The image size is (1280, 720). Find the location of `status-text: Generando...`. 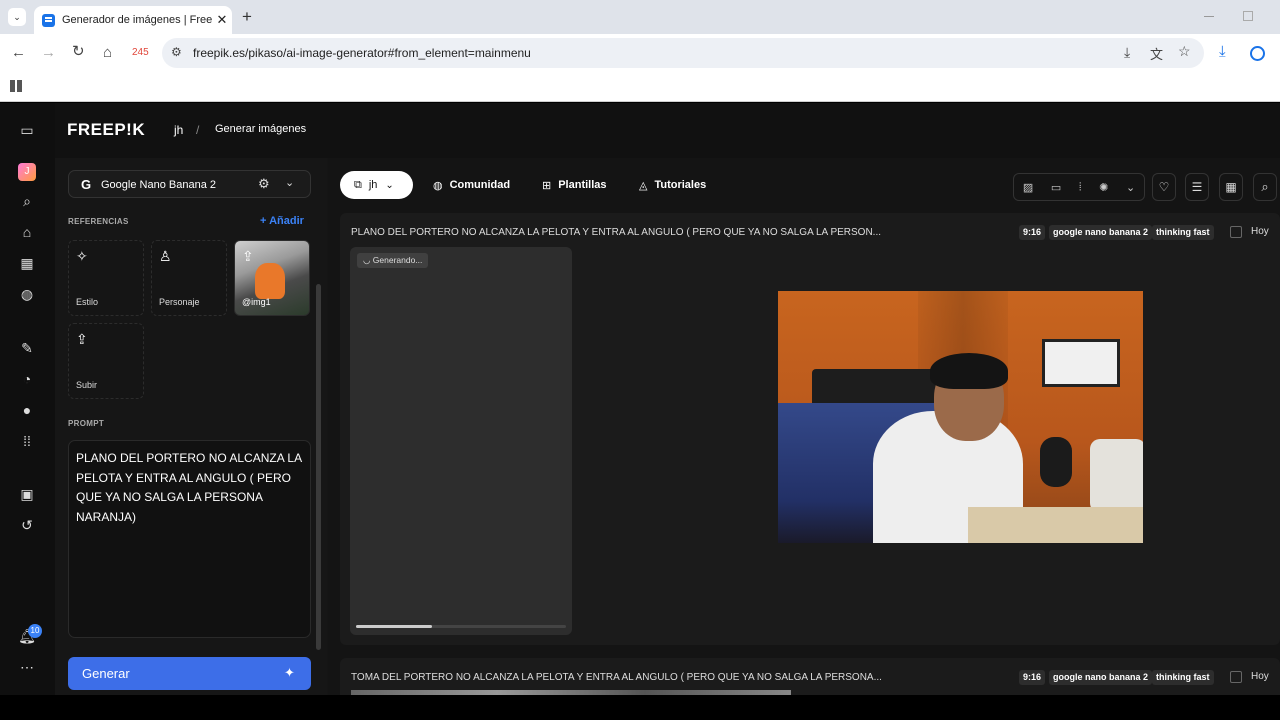

status-text: Generando... is located at coordinates (397, 260).